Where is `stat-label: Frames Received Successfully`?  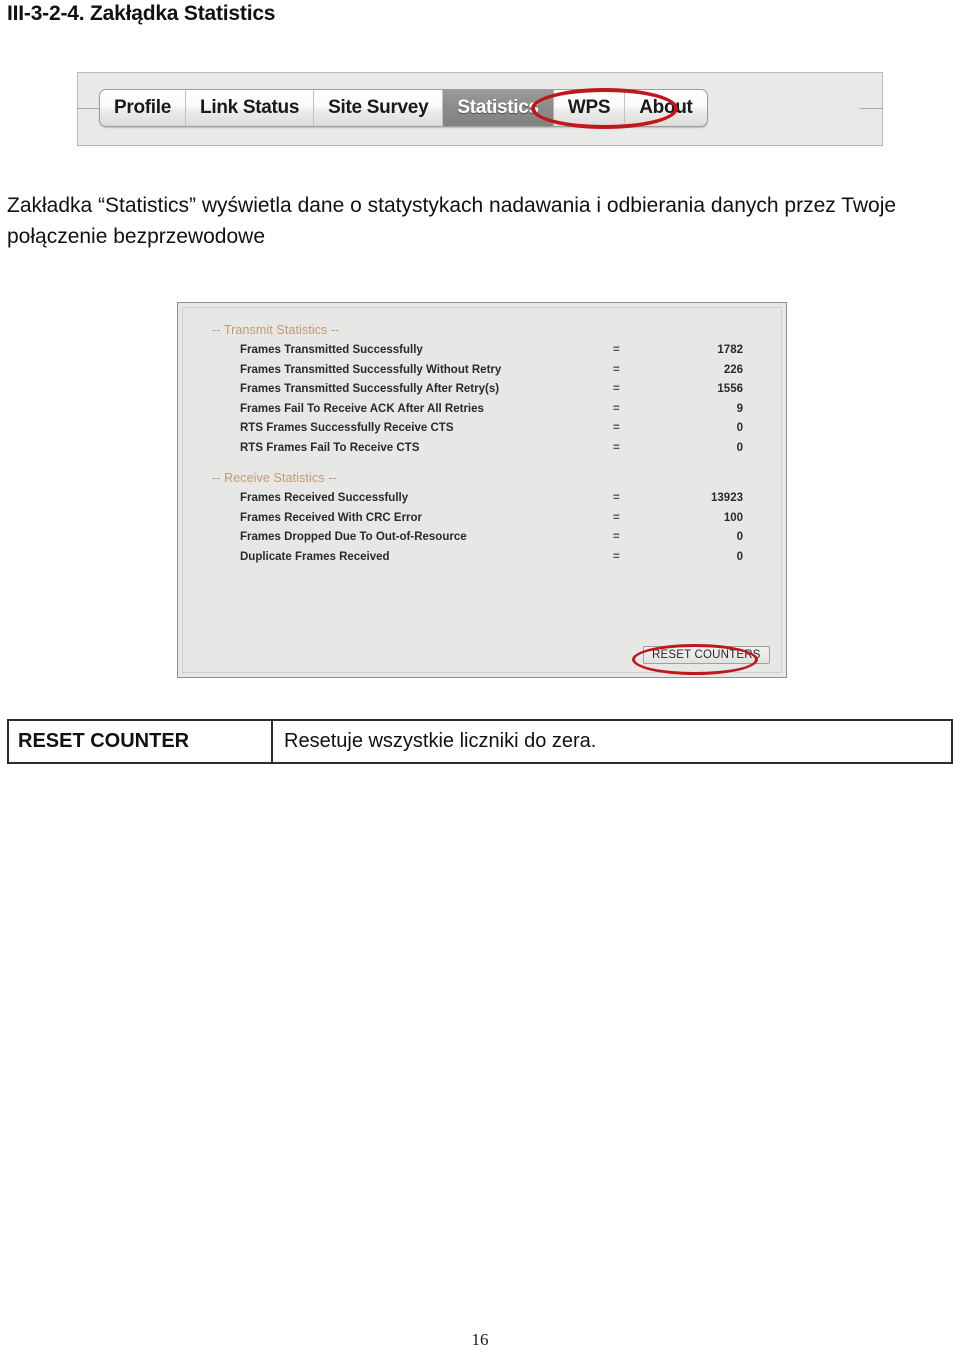 stat-label: Frames Received Successfully is located at coordinates (324, 498).